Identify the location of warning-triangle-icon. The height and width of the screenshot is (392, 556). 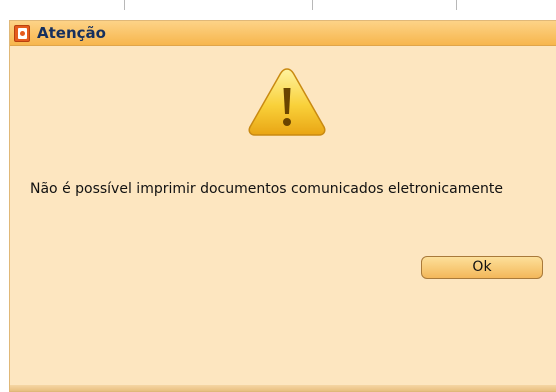
(287, 102).